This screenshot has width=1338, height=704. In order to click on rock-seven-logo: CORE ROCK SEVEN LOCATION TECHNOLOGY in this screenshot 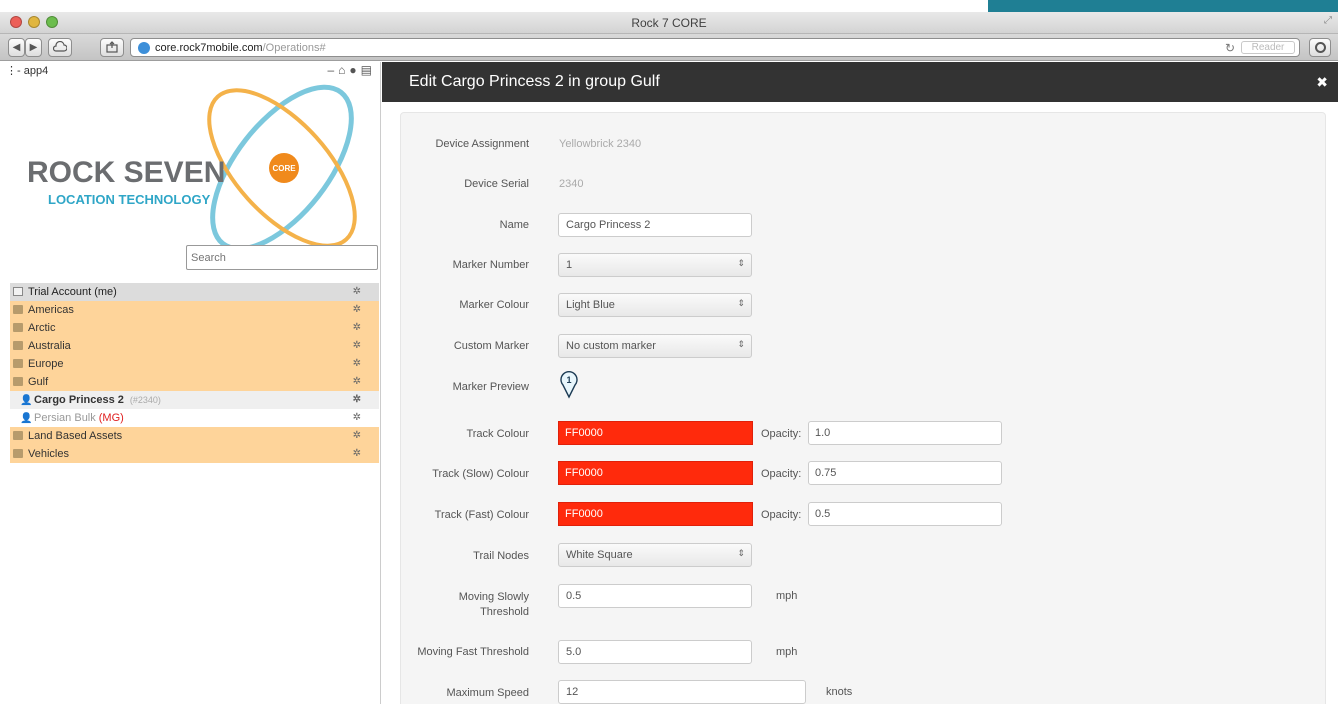, I will do `click(192, 167)`.